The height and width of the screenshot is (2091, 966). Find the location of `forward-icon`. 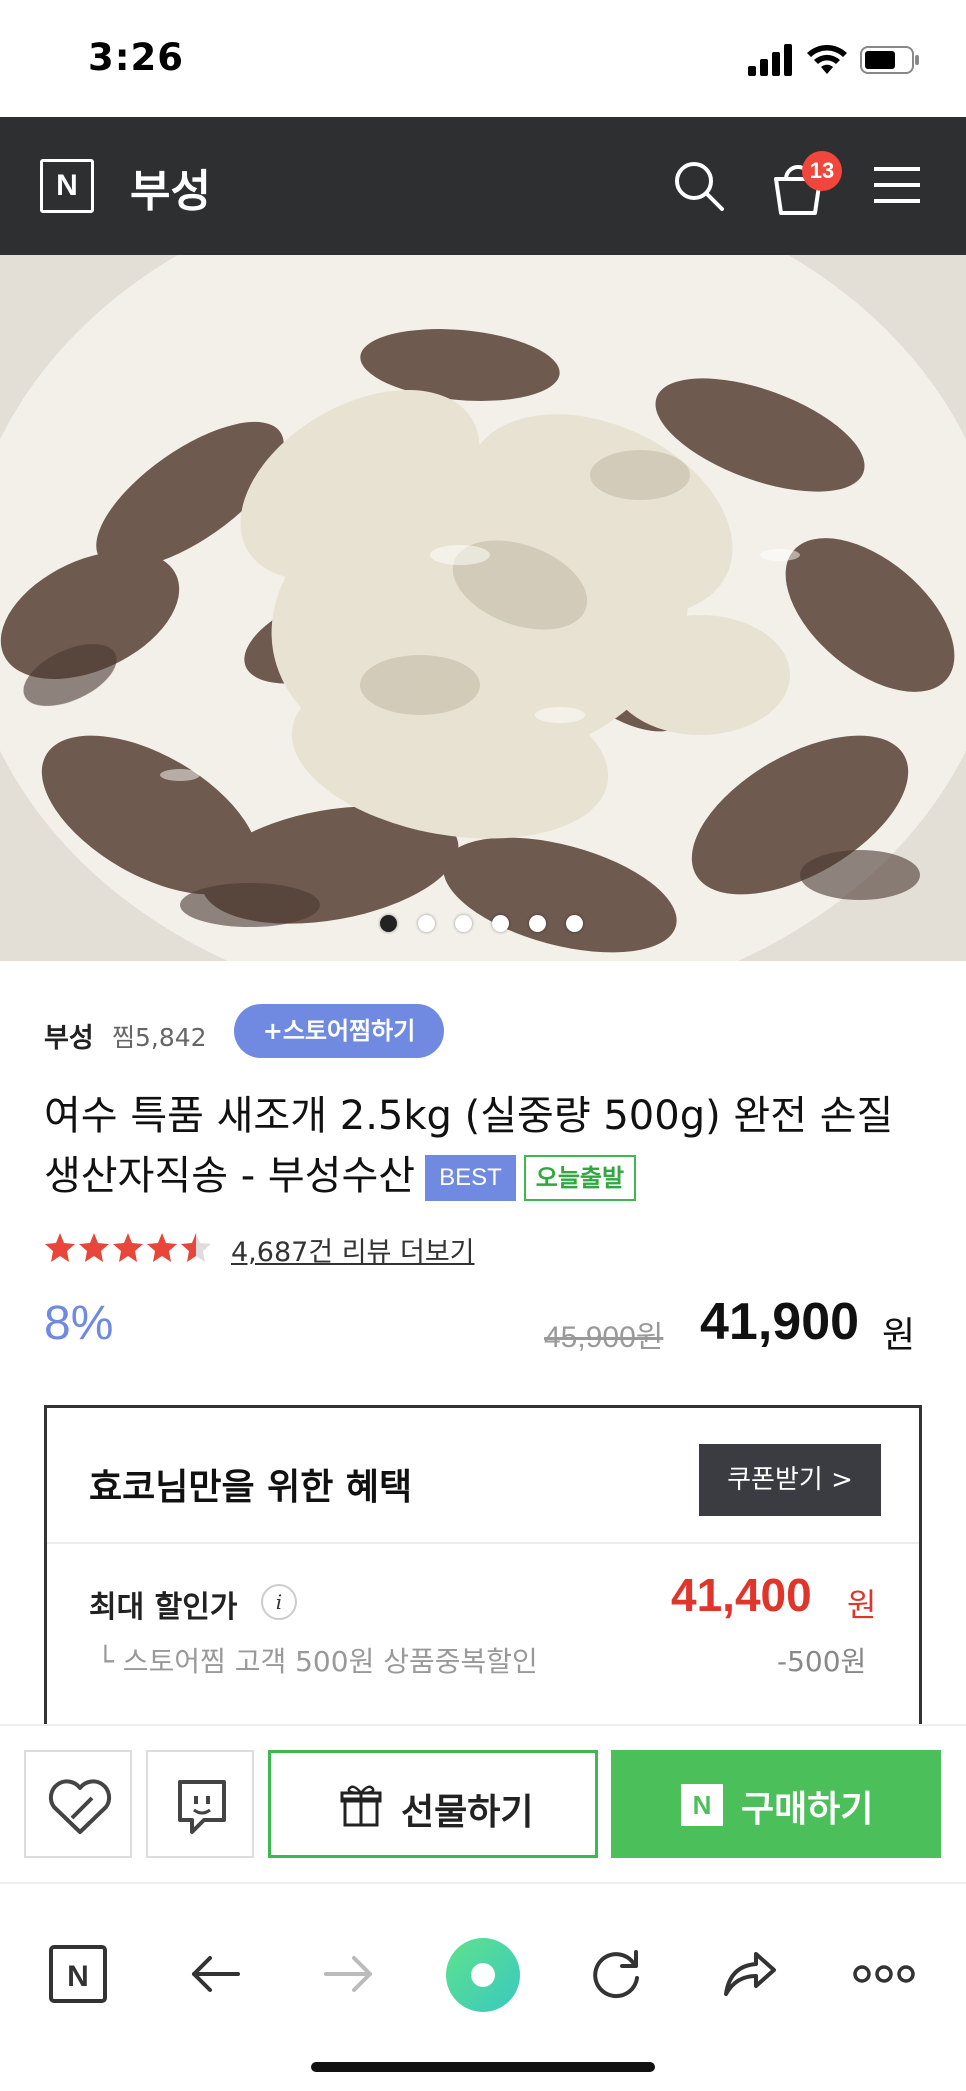

forward-icon is located at coordinates (348, 1974).